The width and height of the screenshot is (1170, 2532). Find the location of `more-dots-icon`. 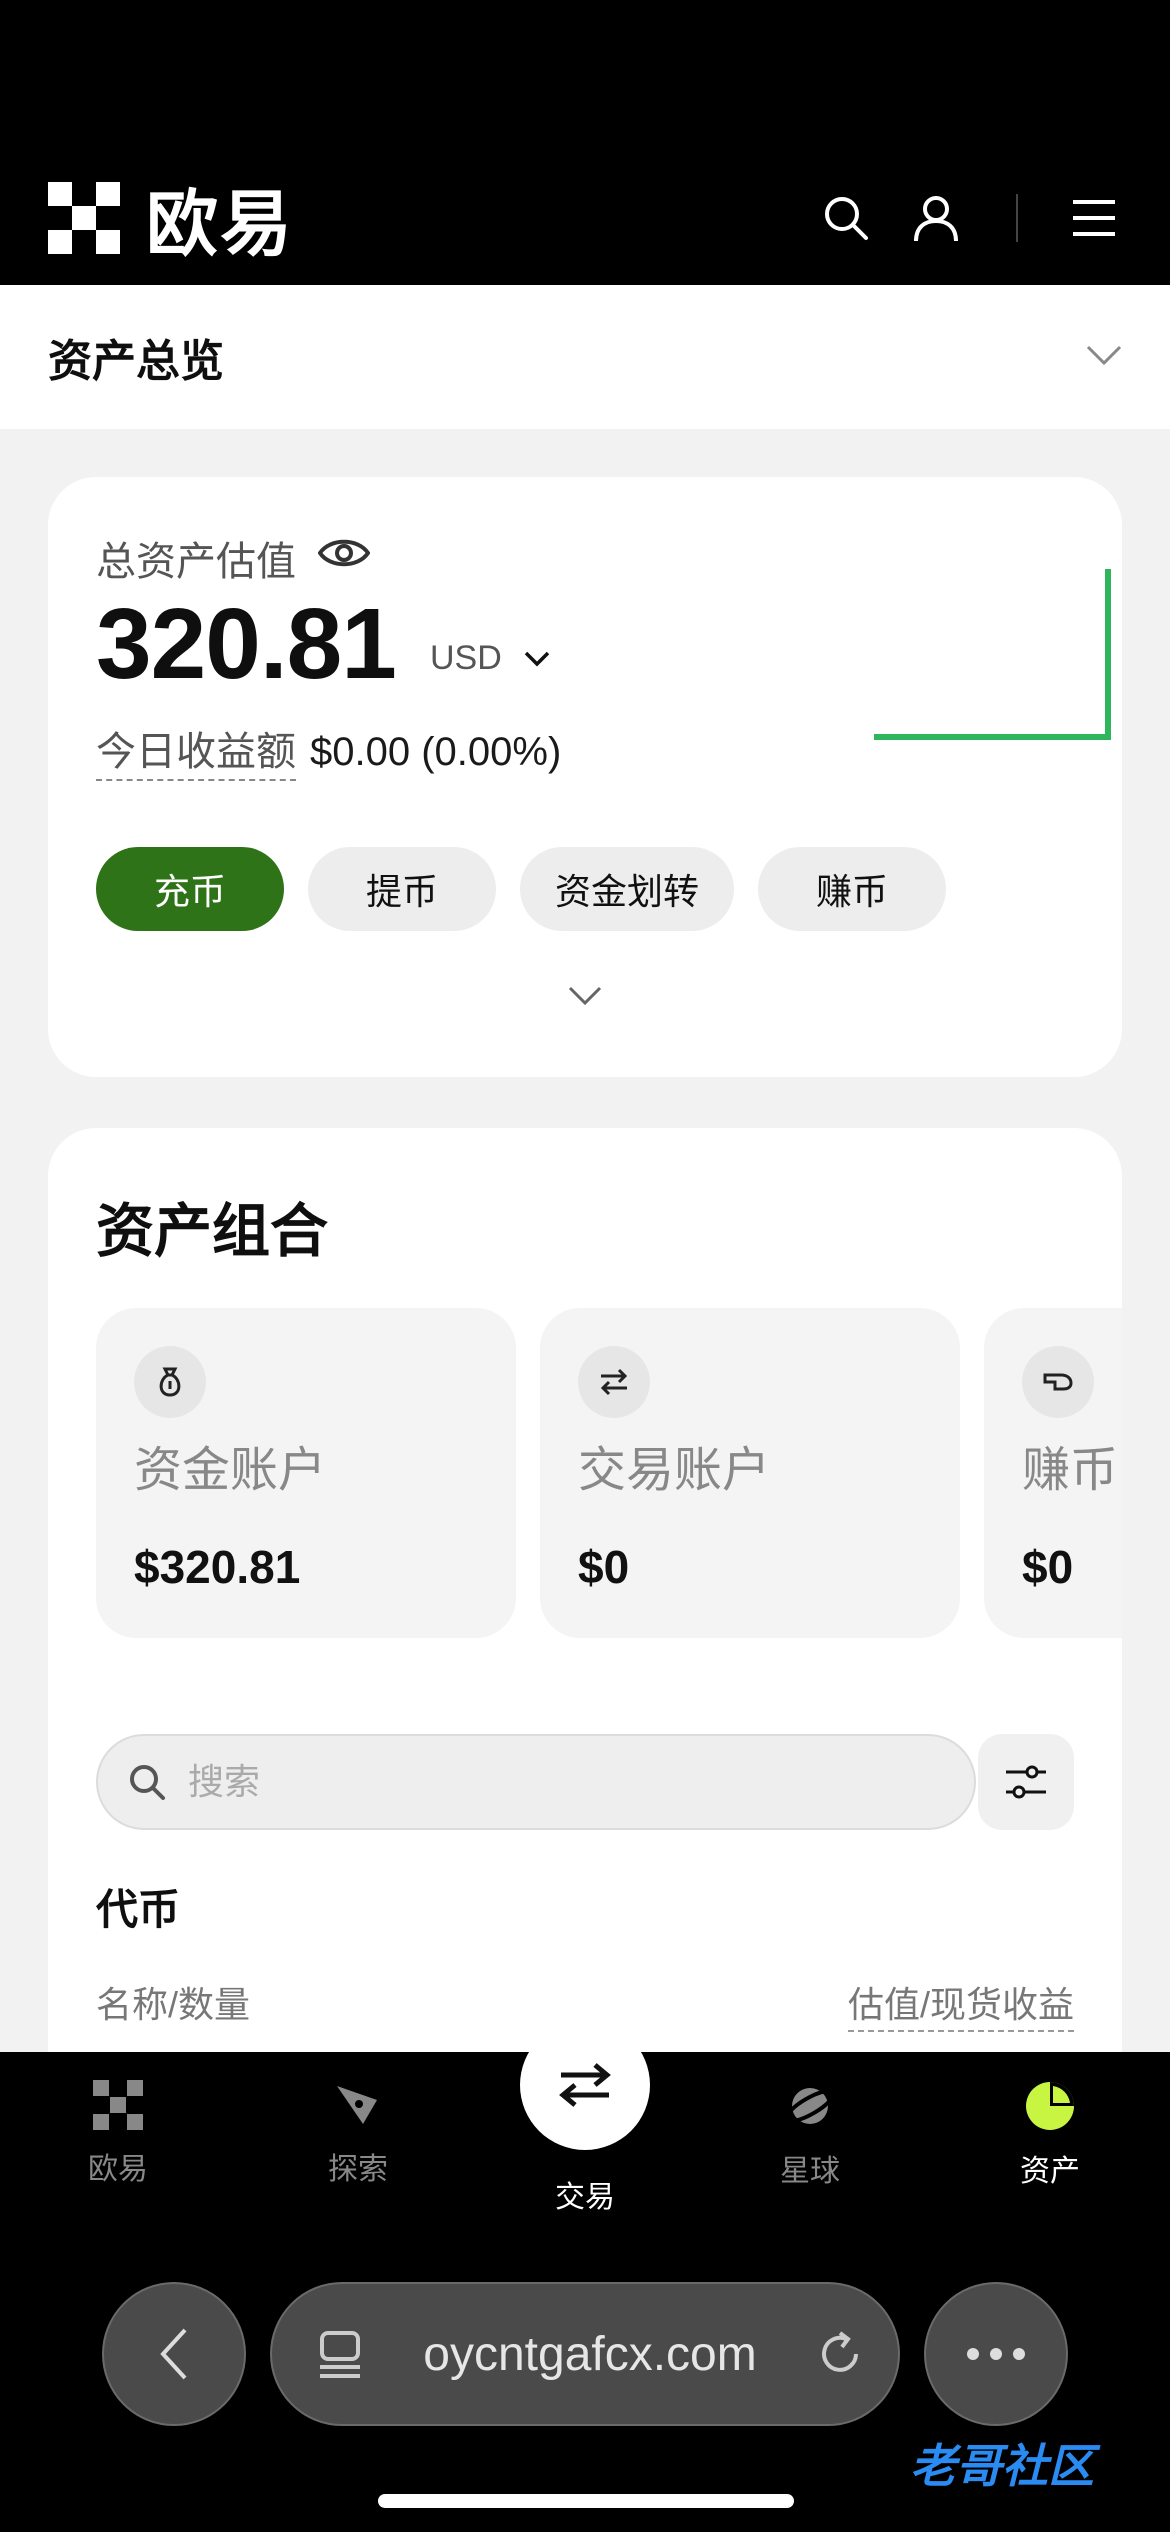

more-dots-icon is located at coordinates (996, 2354).